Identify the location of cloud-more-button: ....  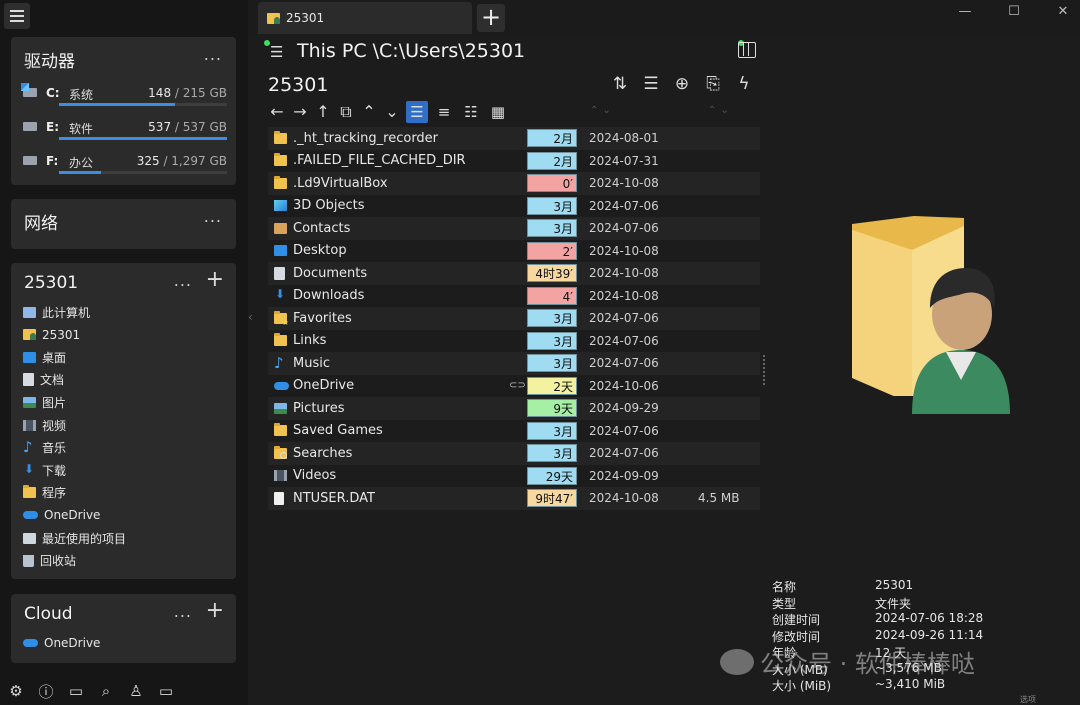
(183, 611).